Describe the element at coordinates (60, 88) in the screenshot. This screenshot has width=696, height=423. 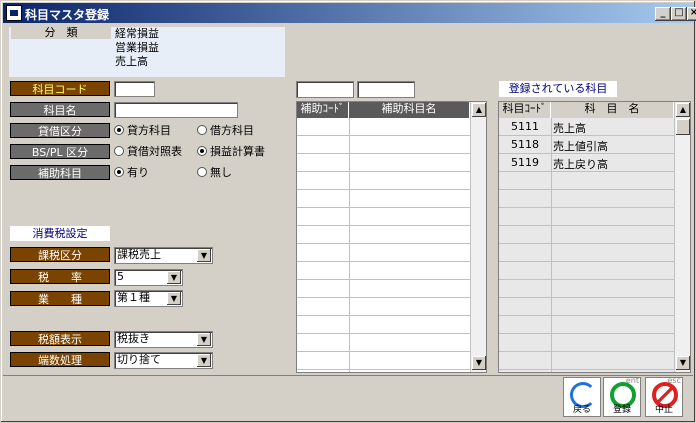
I see `code-label: 科目コード` at that location.